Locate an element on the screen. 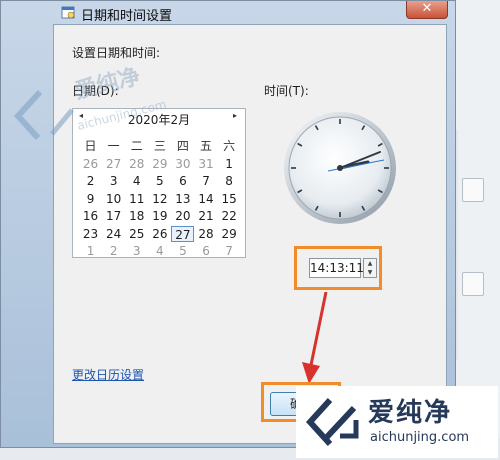 This screenshot has height=460, width=500. calendar-week-row: 16 17 18 19 20 21 22 is located at coordinates (160, 216).